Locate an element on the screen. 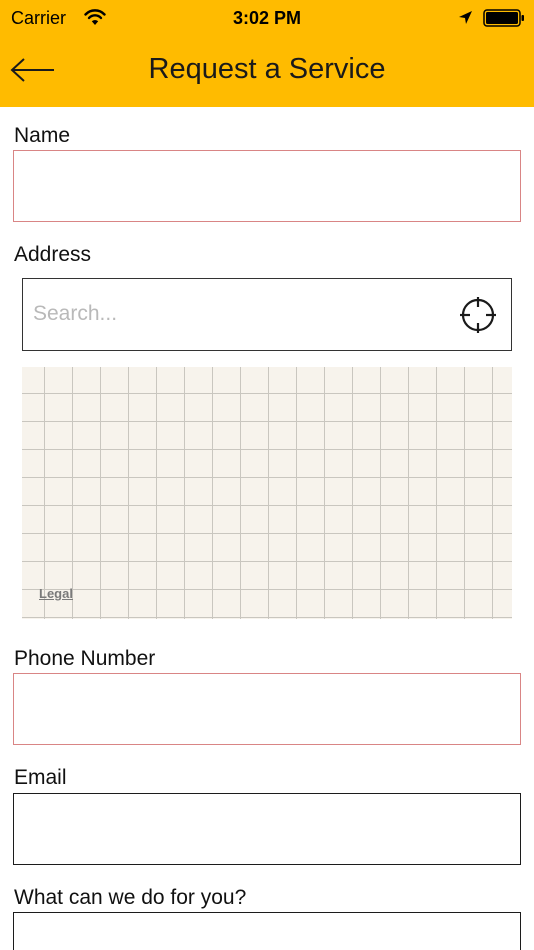 The image size is (534, 950). page-title: Request a Service is located at coordinates (267, 69).